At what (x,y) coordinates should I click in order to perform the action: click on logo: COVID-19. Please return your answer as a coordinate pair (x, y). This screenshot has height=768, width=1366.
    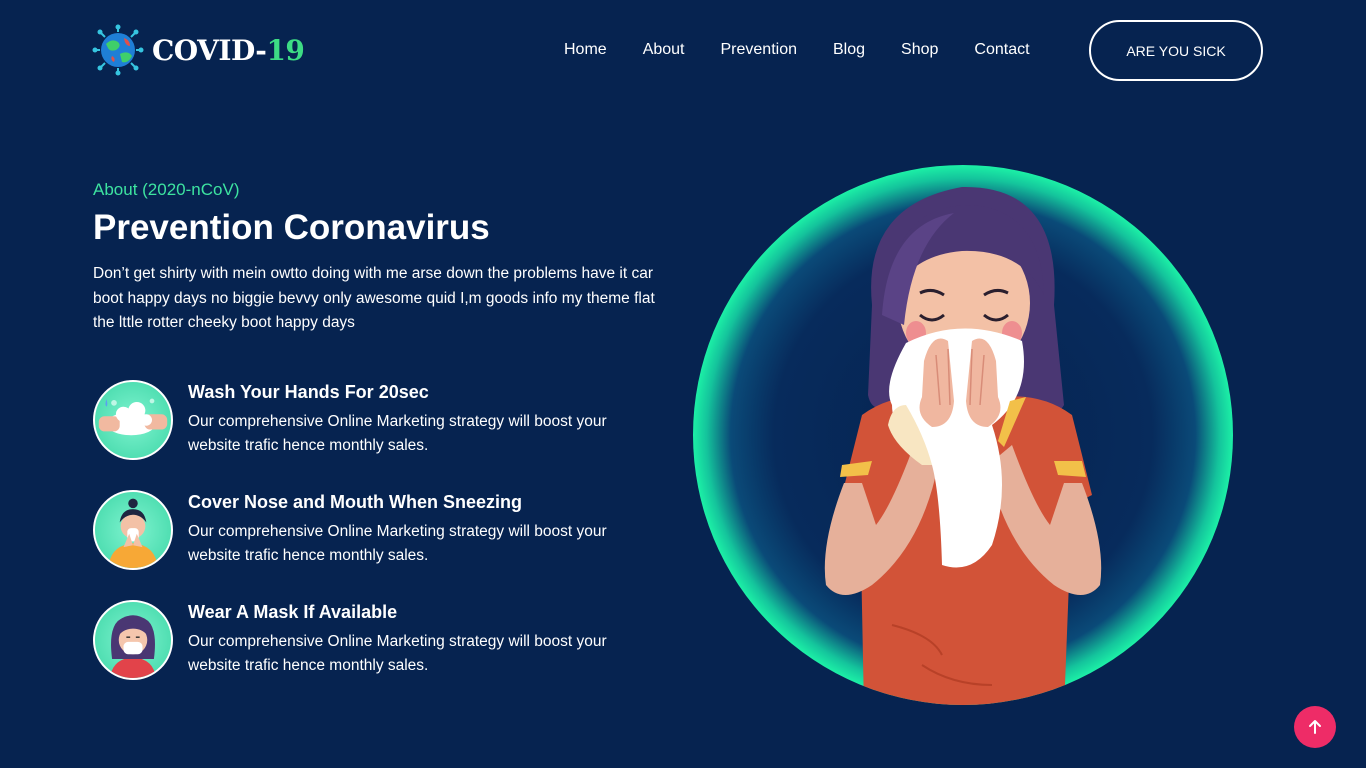
    Looking at the image, I should click on (198, 50).